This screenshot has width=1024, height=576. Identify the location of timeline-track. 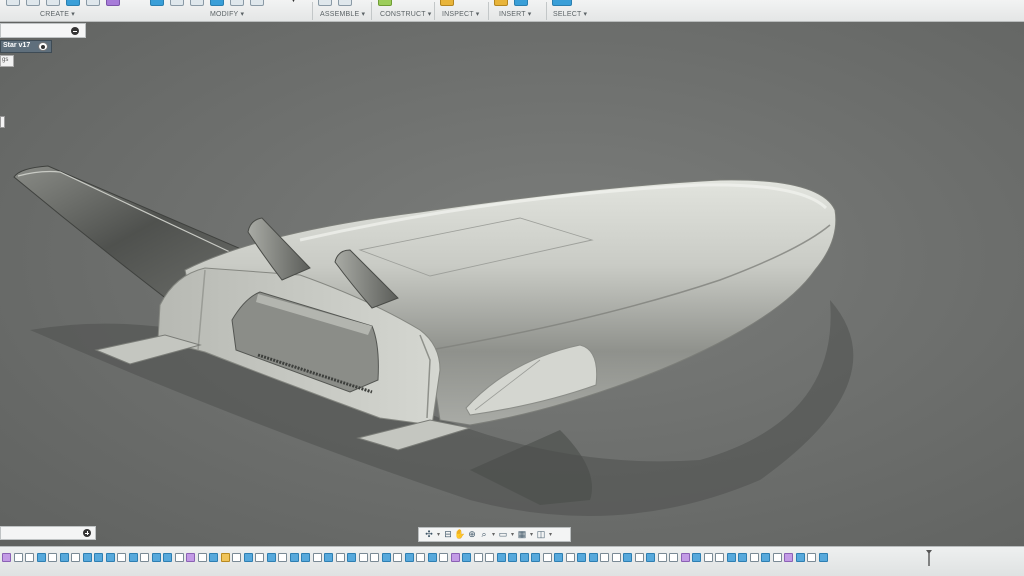
(469, 558).